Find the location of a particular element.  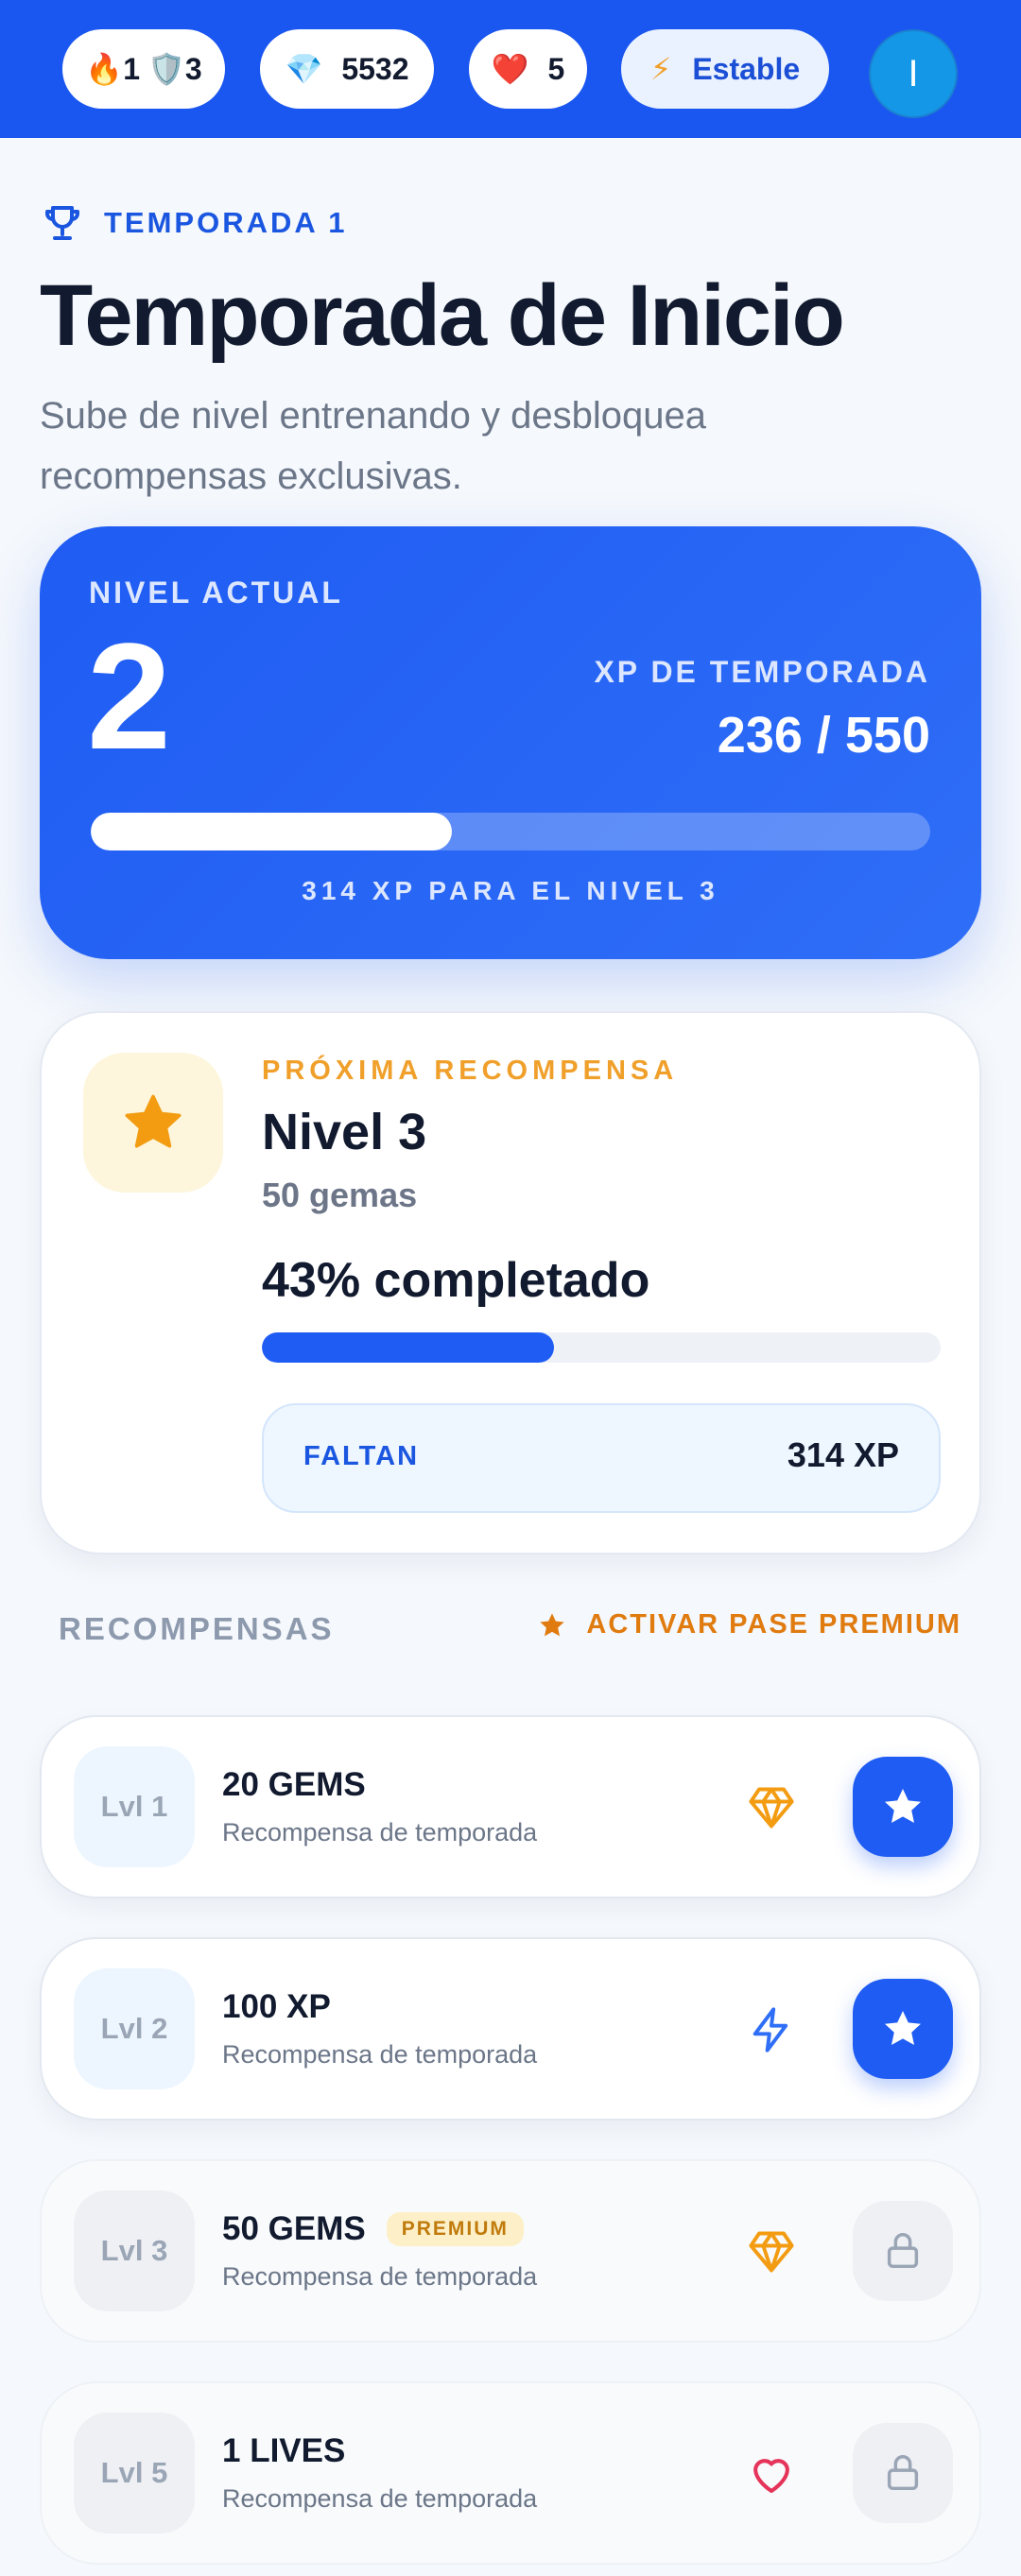

reward-row-lvl-5: Lvl 5 1 LIVES Recompensa de temporada is located at coordinates (510, 2473).